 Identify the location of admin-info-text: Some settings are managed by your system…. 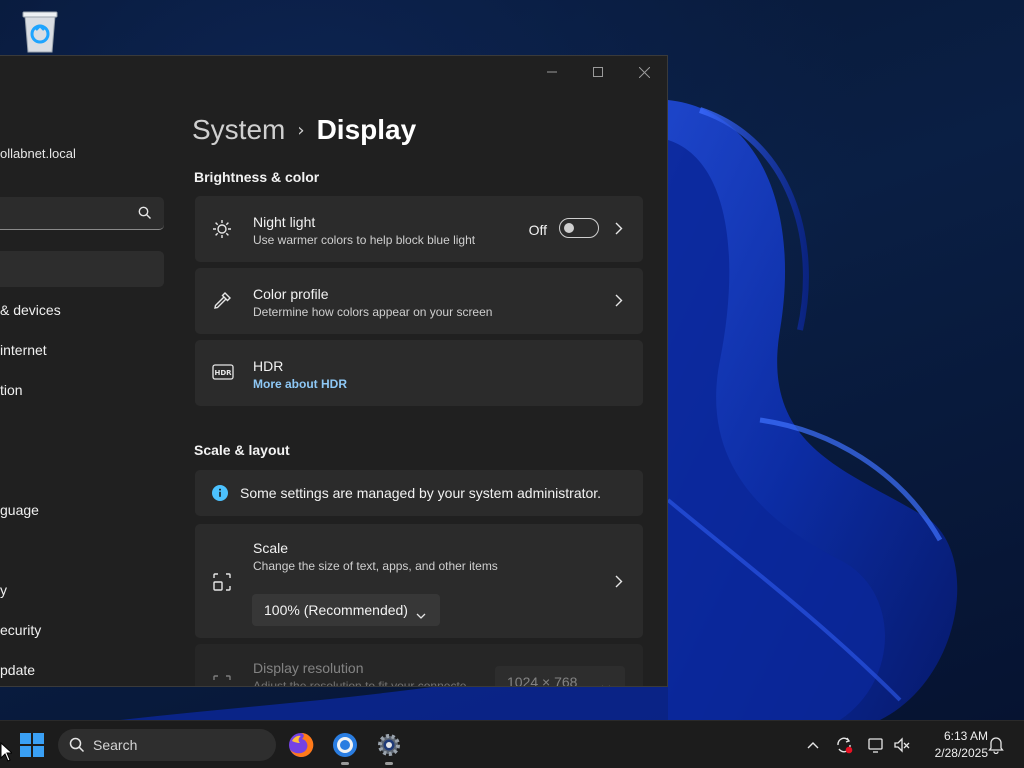
(421, 493).